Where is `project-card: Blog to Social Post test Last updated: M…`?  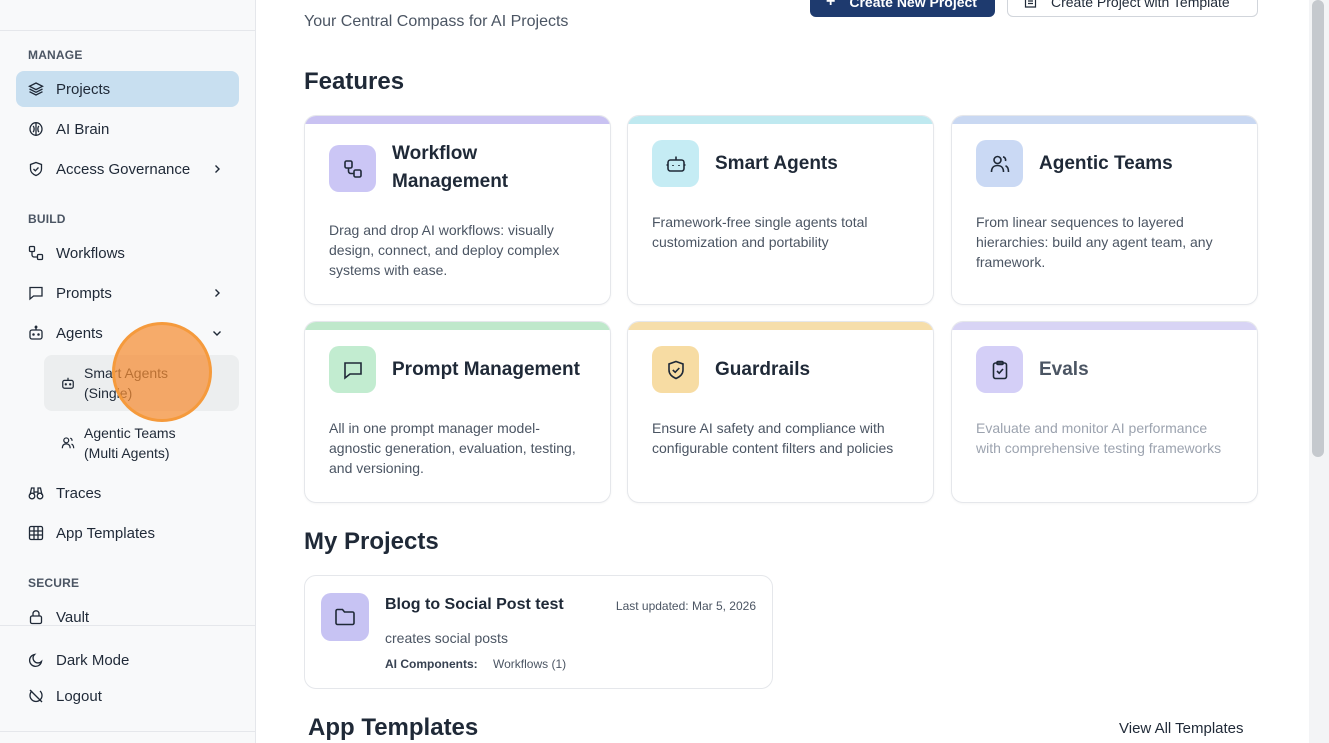 project-card: Blog to Social Post test Last updated: M… is located at coordinates (538, 632).